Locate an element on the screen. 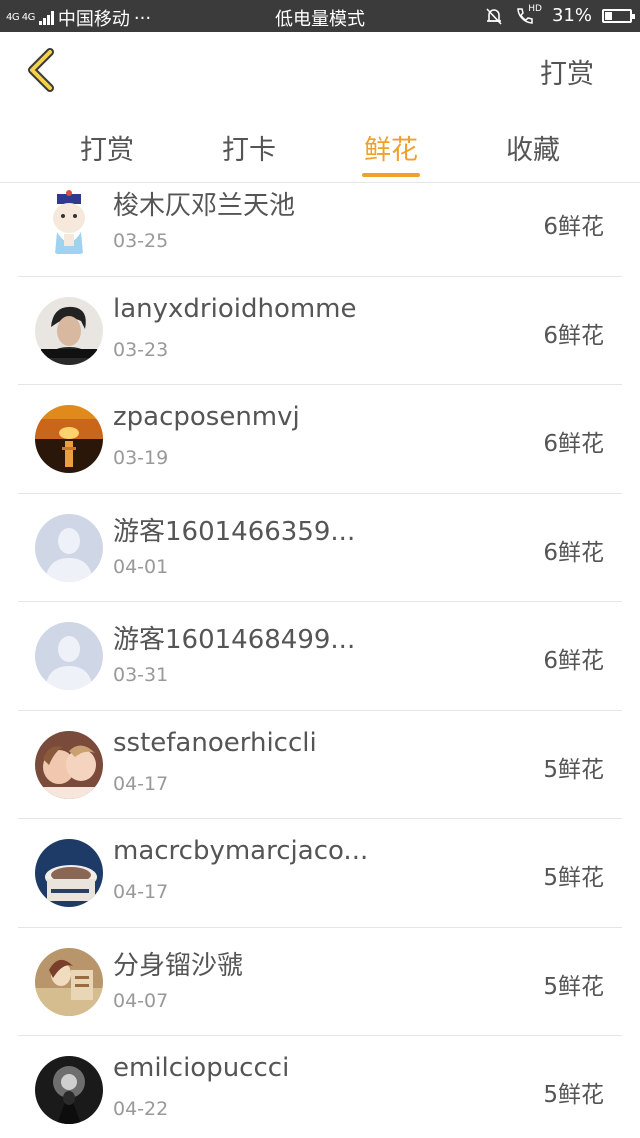  hd-call-icon: HD is located at coordinates (528, 14).